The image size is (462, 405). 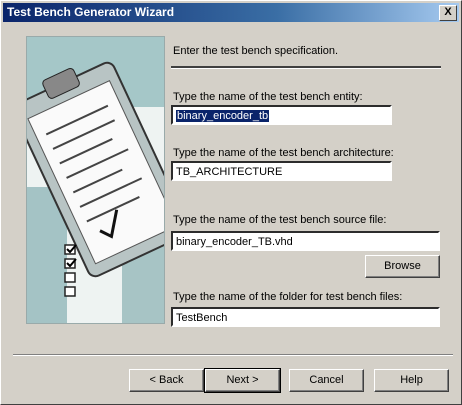 I want to click on source-file-field: binary_encoder_TB.vhd, so click(x=305, y=241).